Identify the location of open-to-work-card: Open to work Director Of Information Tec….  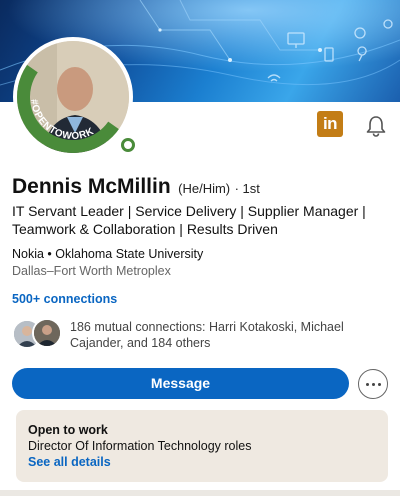
(202, 446).